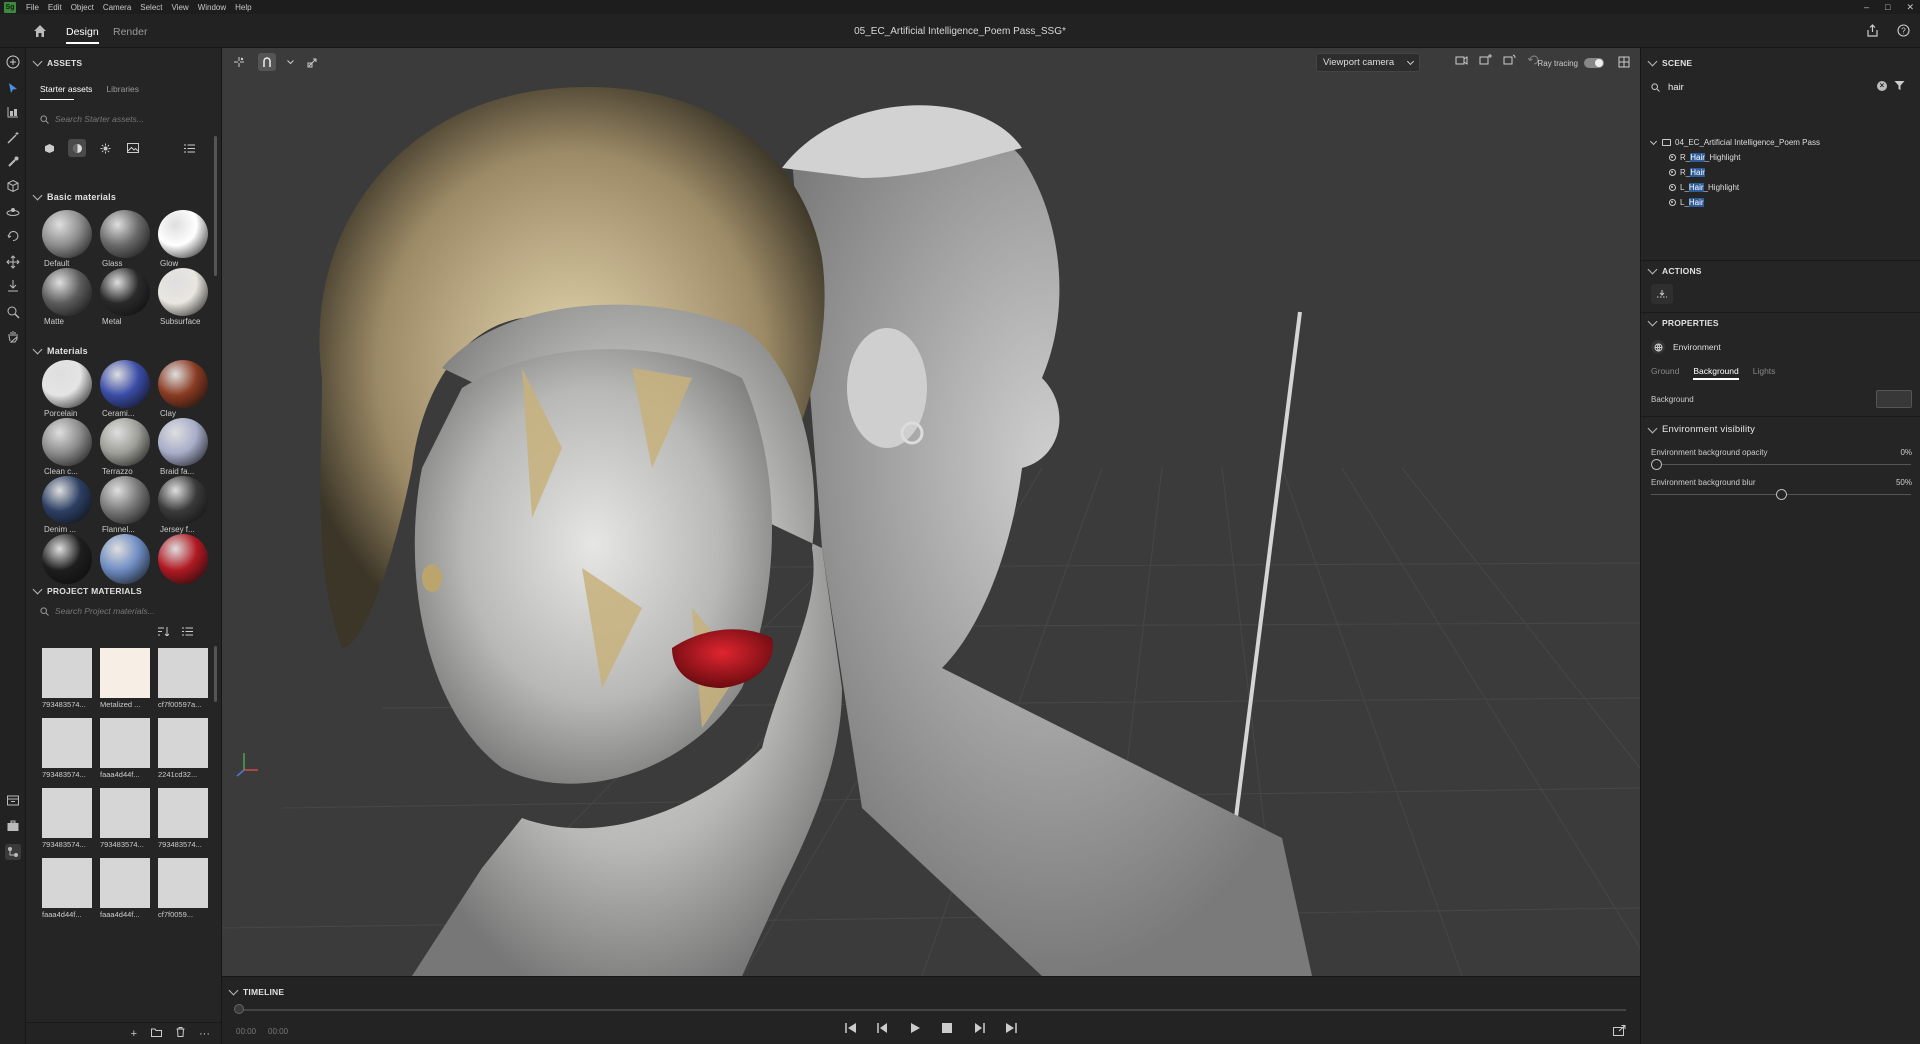 This screenshot has width=1920, height=1044. Describe the element at coordinates (1887, 7) in the screenshot. I see `maximize-button: □` at that location.